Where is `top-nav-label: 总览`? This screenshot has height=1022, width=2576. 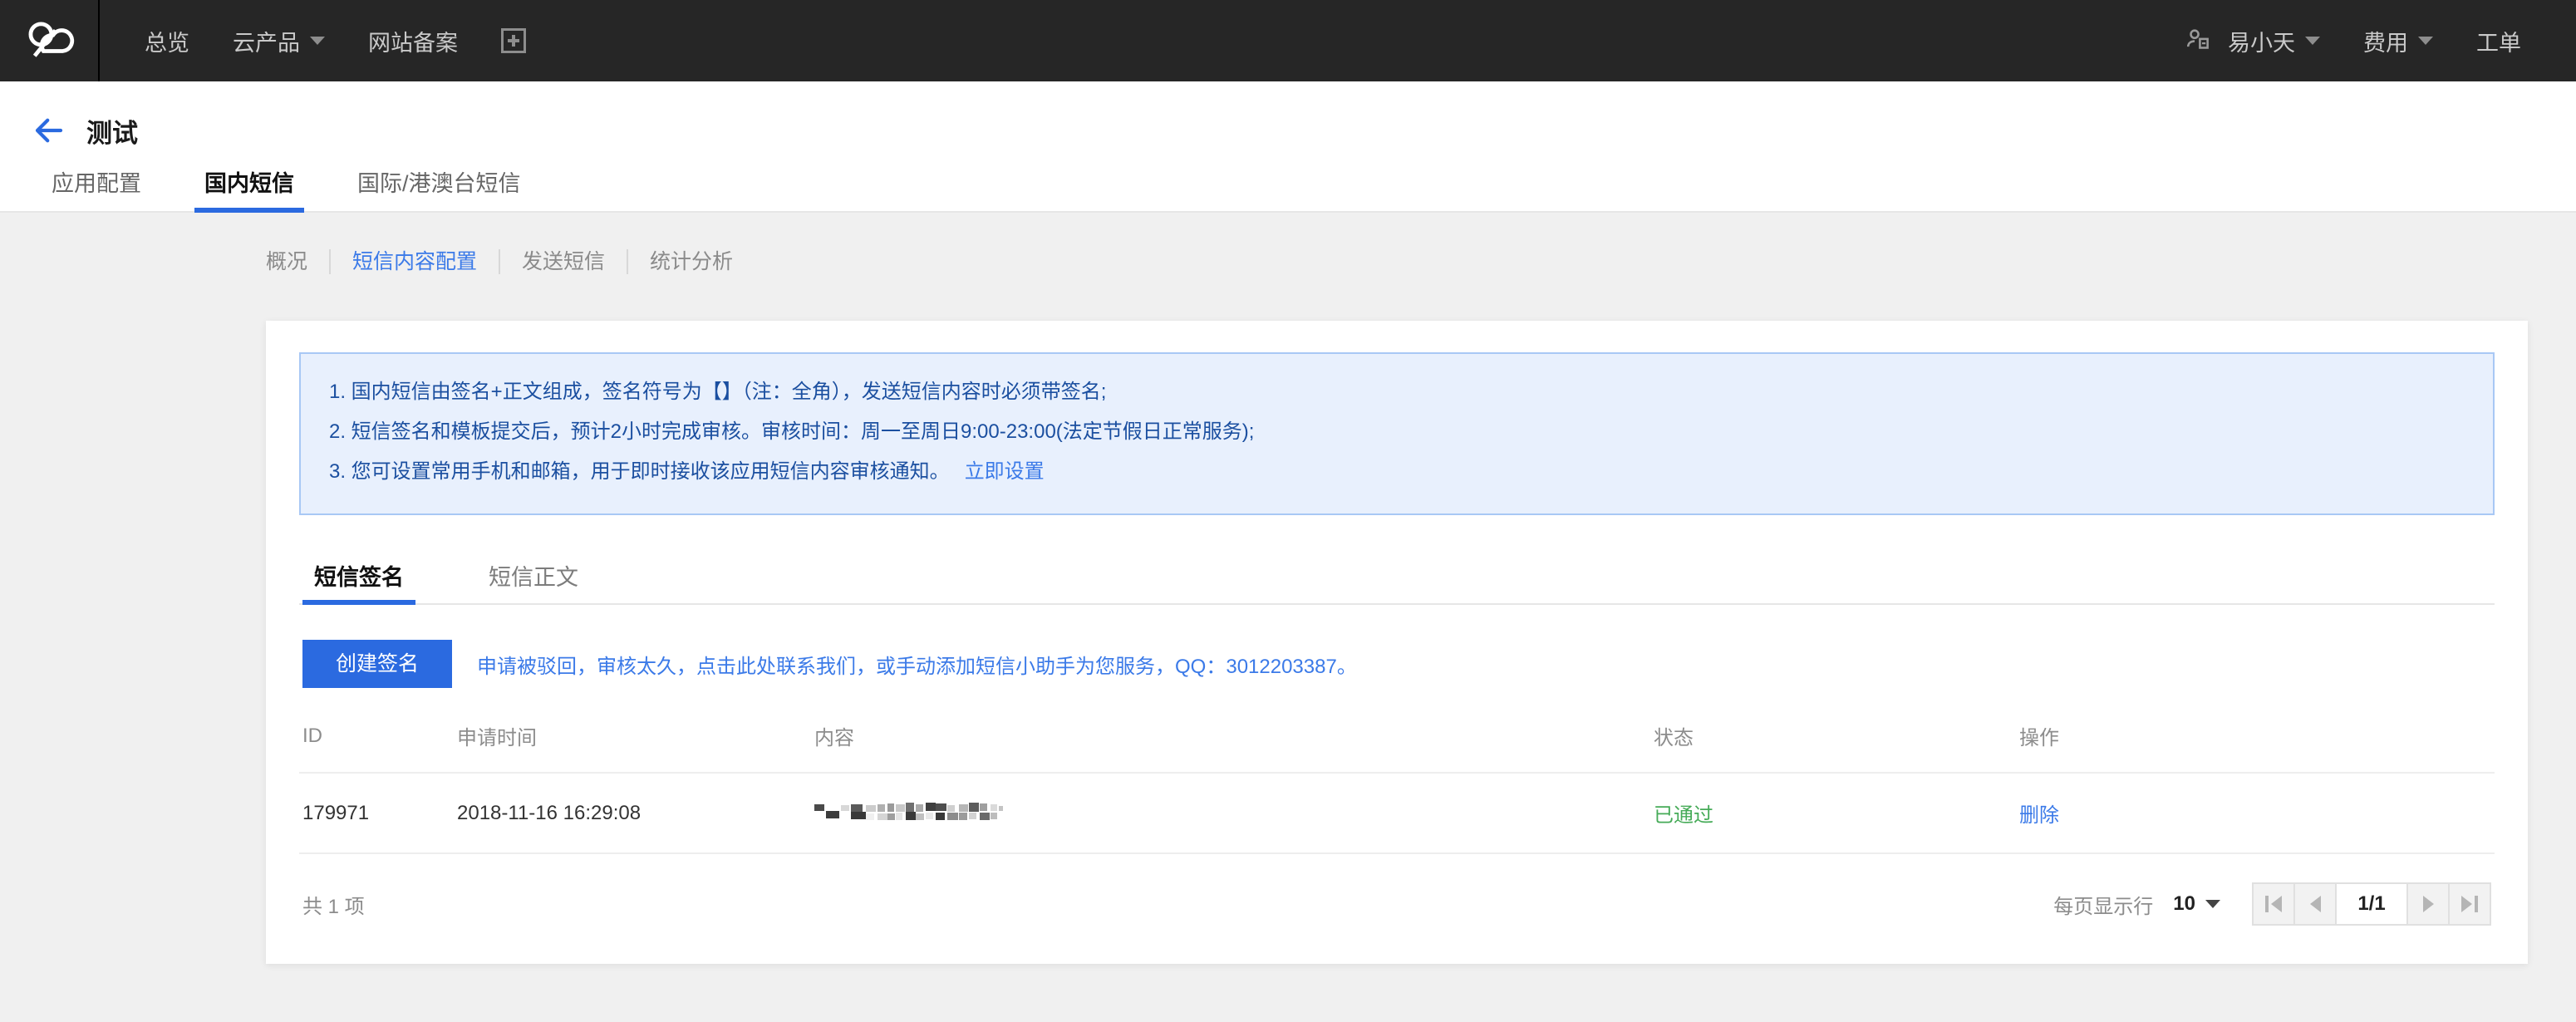
top-nav-label: 总览 is located at coordinates (167, 43).